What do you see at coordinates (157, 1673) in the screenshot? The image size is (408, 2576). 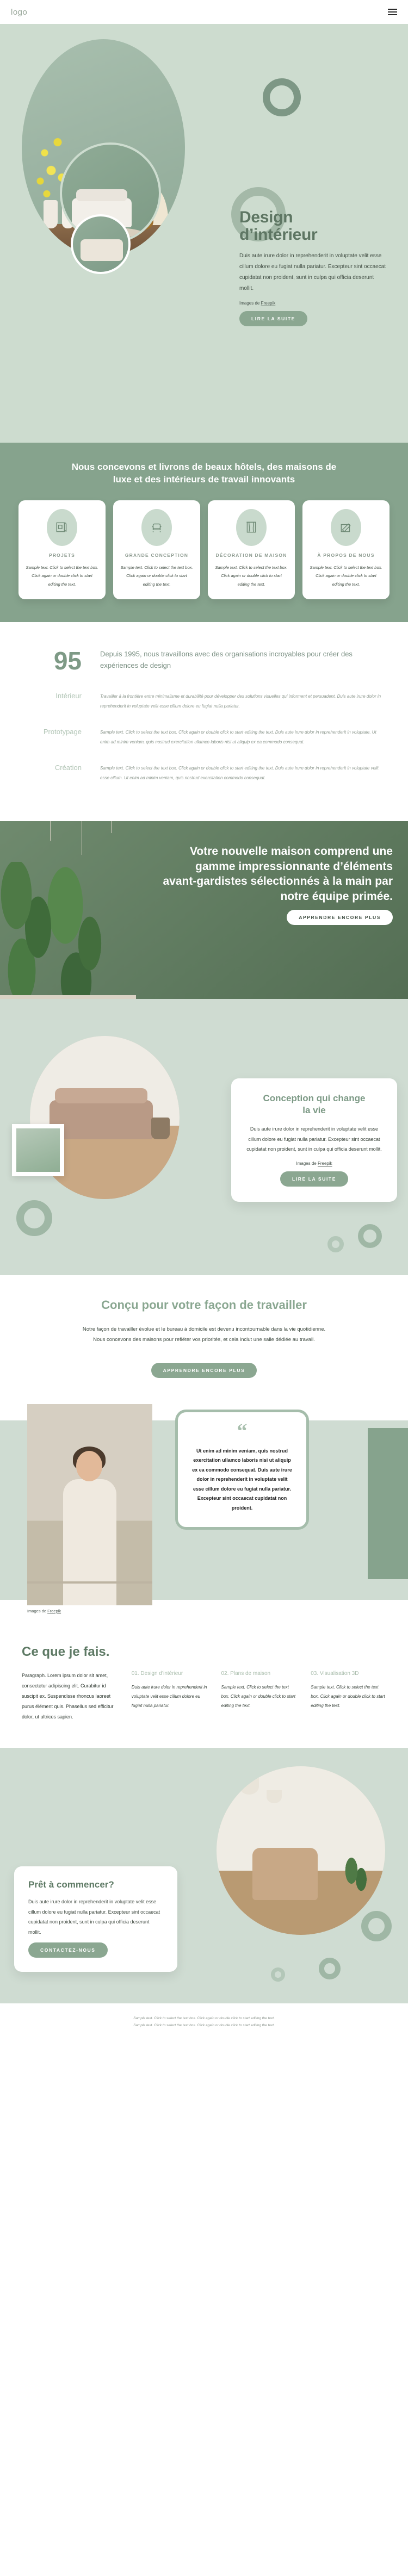 I see `what-i-do-item-title: 01. Design d’intérieur` at bounding box center [157, 1673].